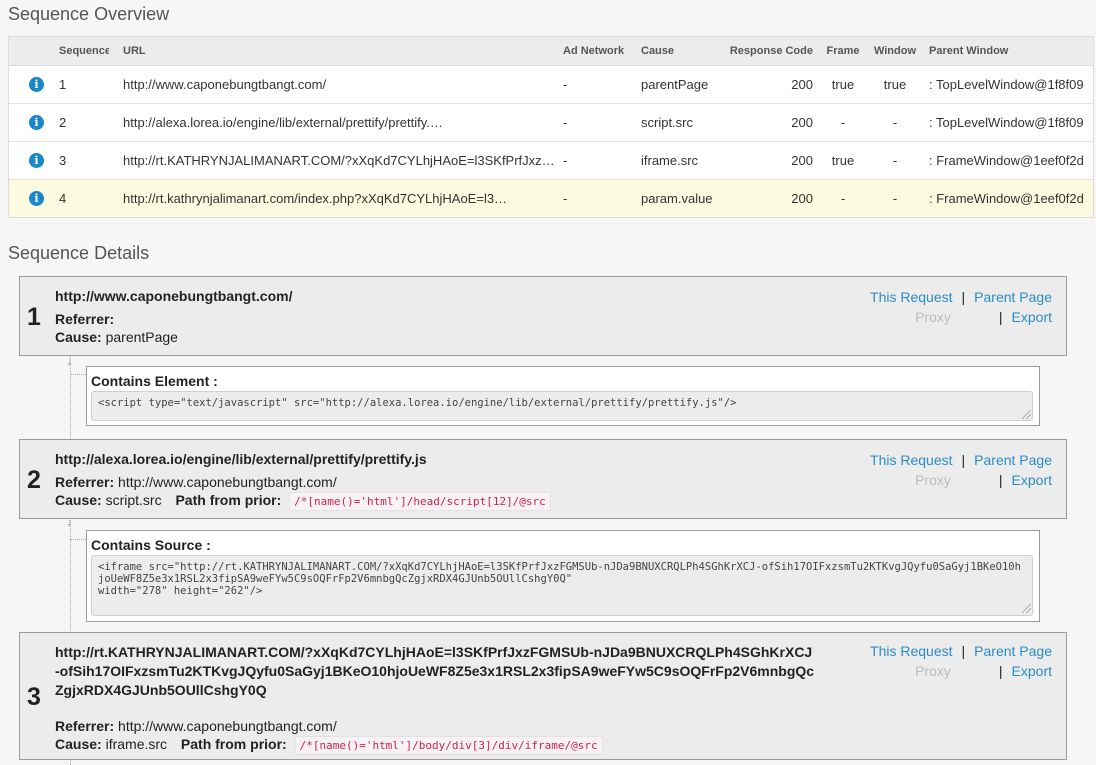  Describe the element at coordinates (677, 198) in the screenshot. I see `row-cause: param.value` at that location.